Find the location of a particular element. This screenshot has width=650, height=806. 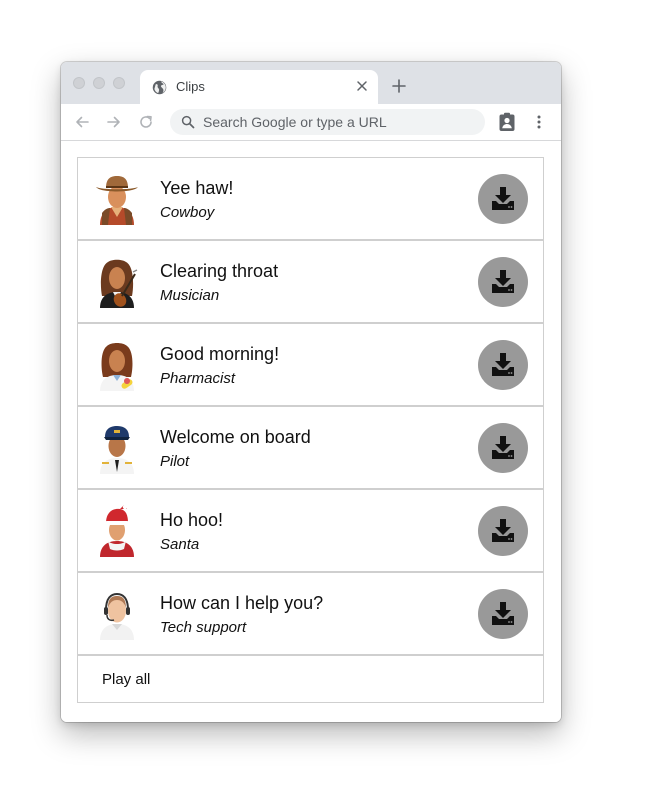

clip-character: Santa is located at coordinates (180, 544).